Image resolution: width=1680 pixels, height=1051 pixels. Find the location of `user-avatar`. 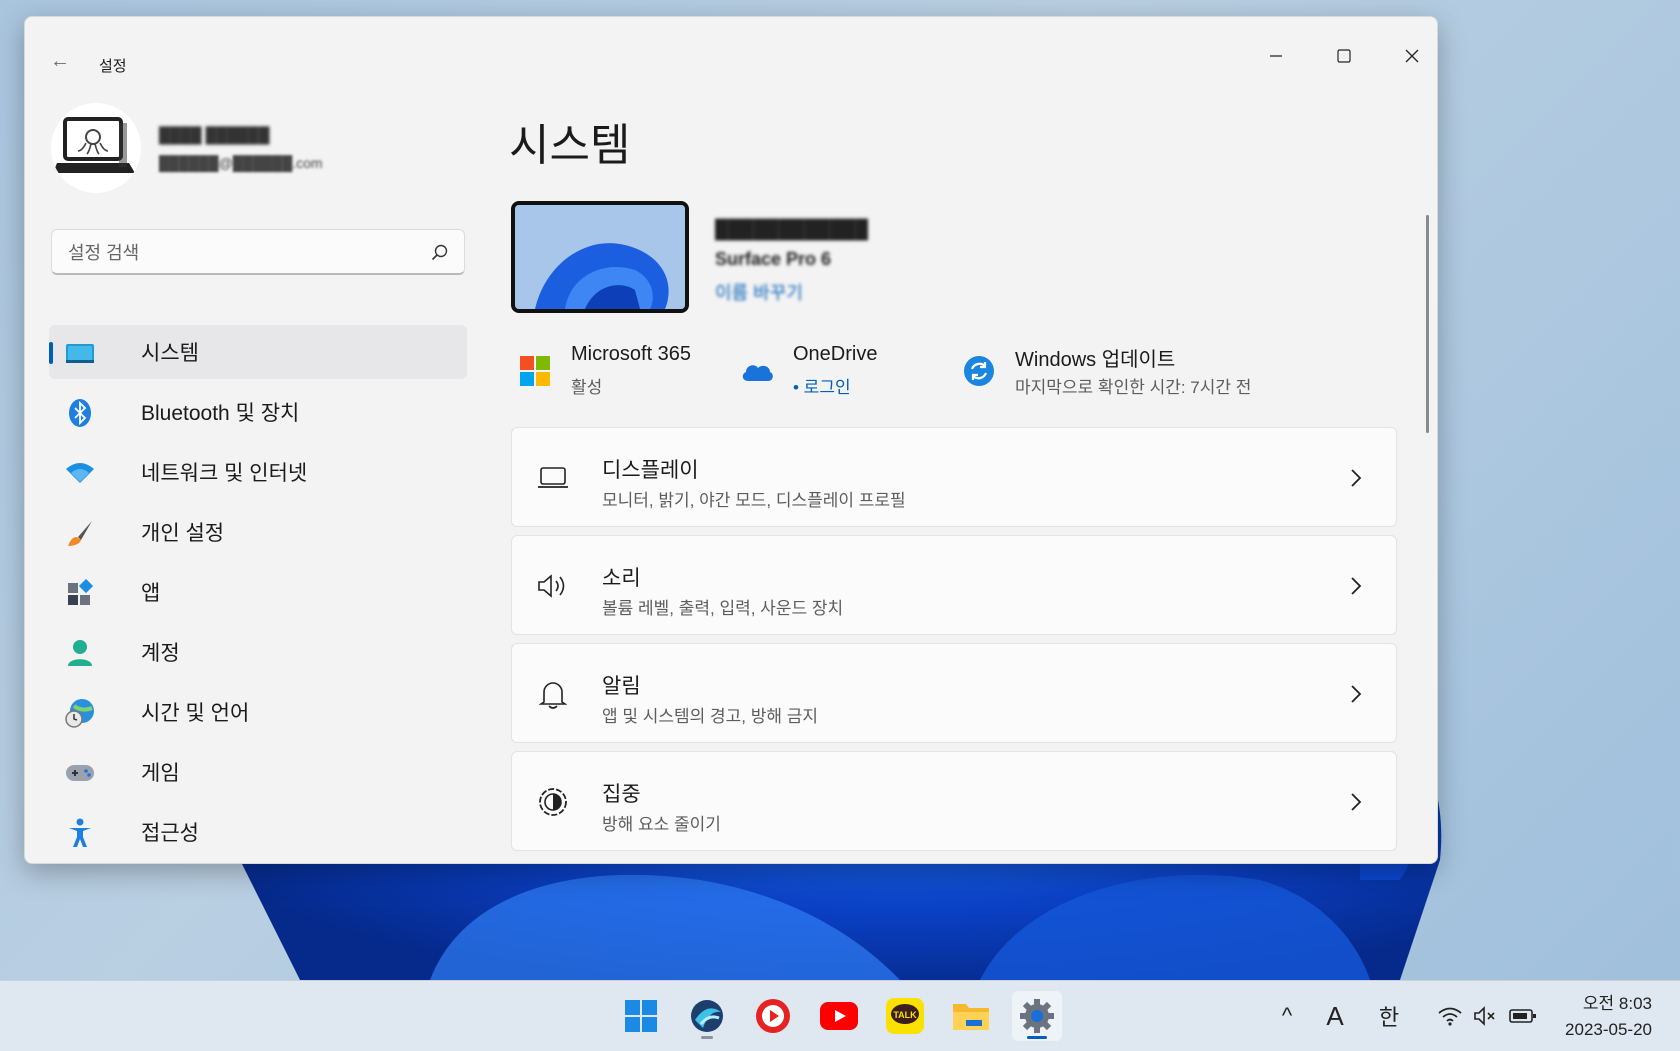

user-avatar is located at coordinates (96, 148).